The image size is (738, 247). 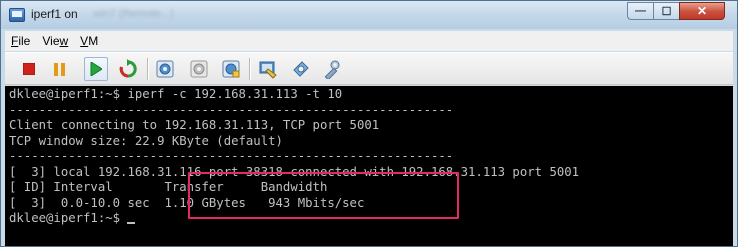 I want to click on play-button, so click(x=96, y=69).